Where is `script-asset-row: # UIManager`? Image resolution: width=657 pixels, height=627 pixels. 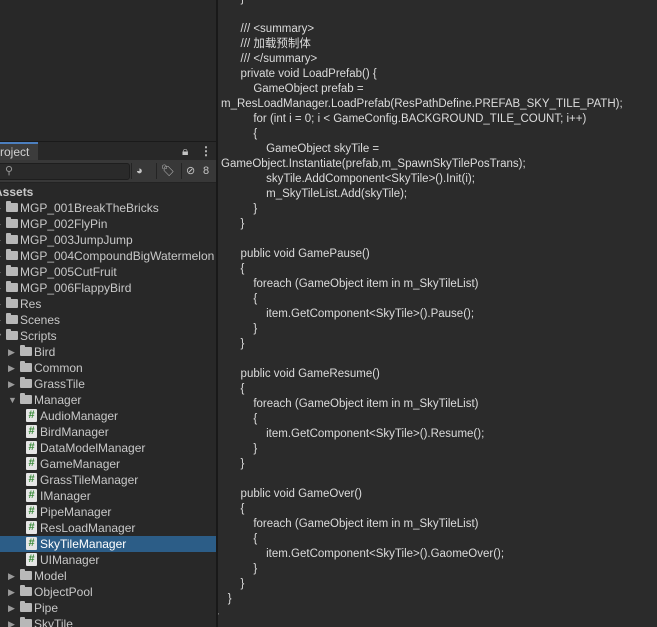 script-asset-row: # UIManager is located at coordinates (108, 560).